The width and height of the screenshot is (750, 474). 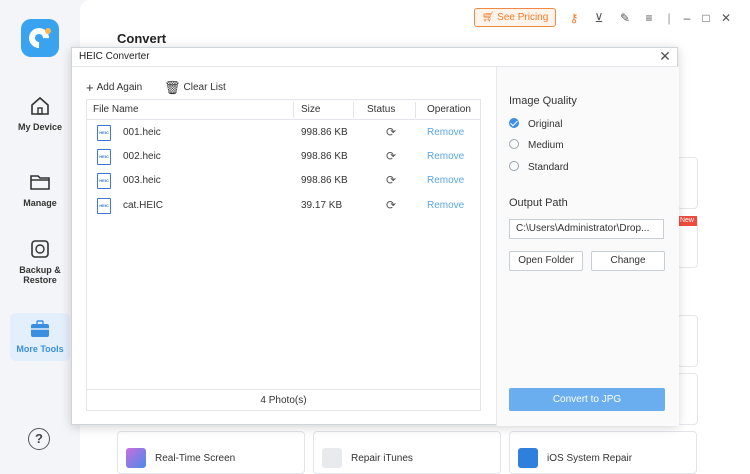 What do you see at coordinates (590, 458) in the screenshot?
I see `tool-label: iOS System Repair` at bounding box center [590, 458].